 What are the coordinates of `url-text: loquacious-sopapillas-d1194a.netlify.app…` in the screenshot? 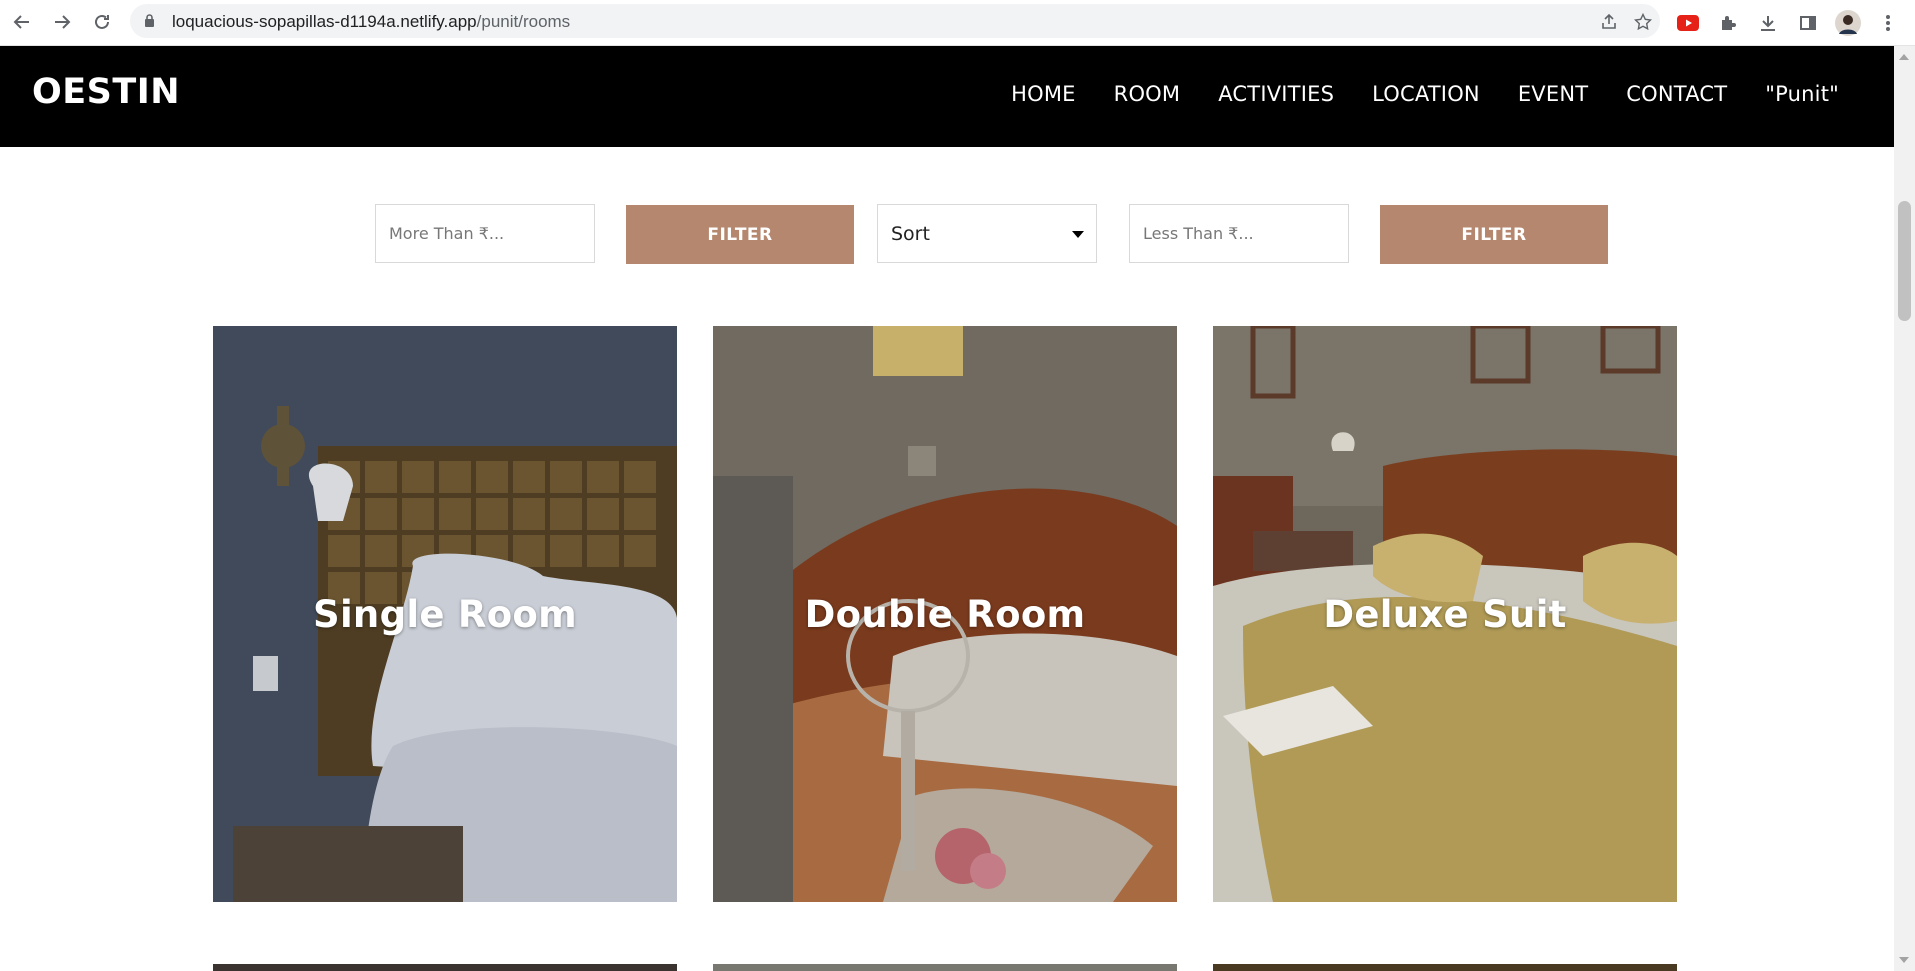 It's located at (371, 22).